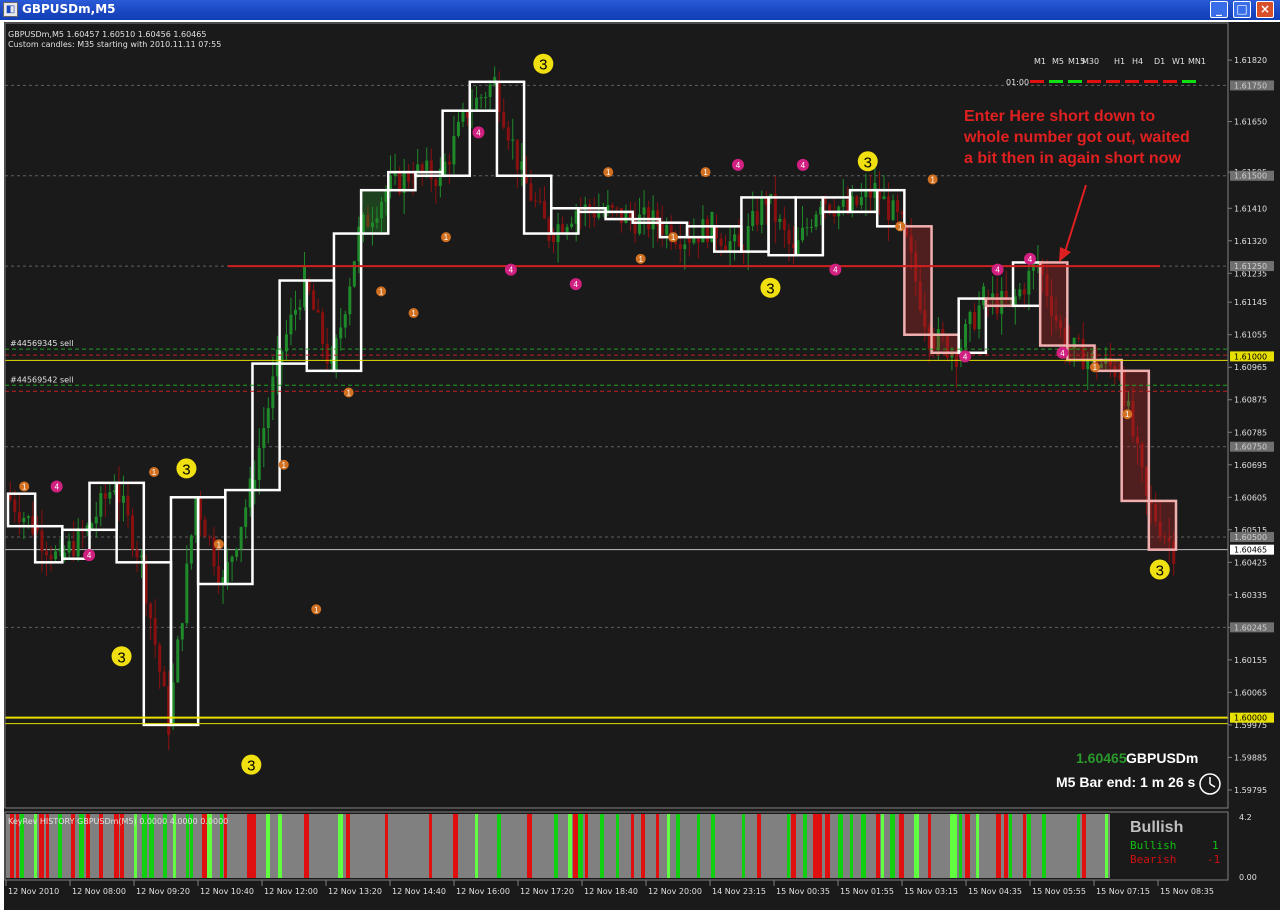 The height and width of the screenshot is (914, 1280). Describe the element at coordinates (739, 891) in the screenshot. I see `x-tick-label: 14 Nov 23:15` at that location.